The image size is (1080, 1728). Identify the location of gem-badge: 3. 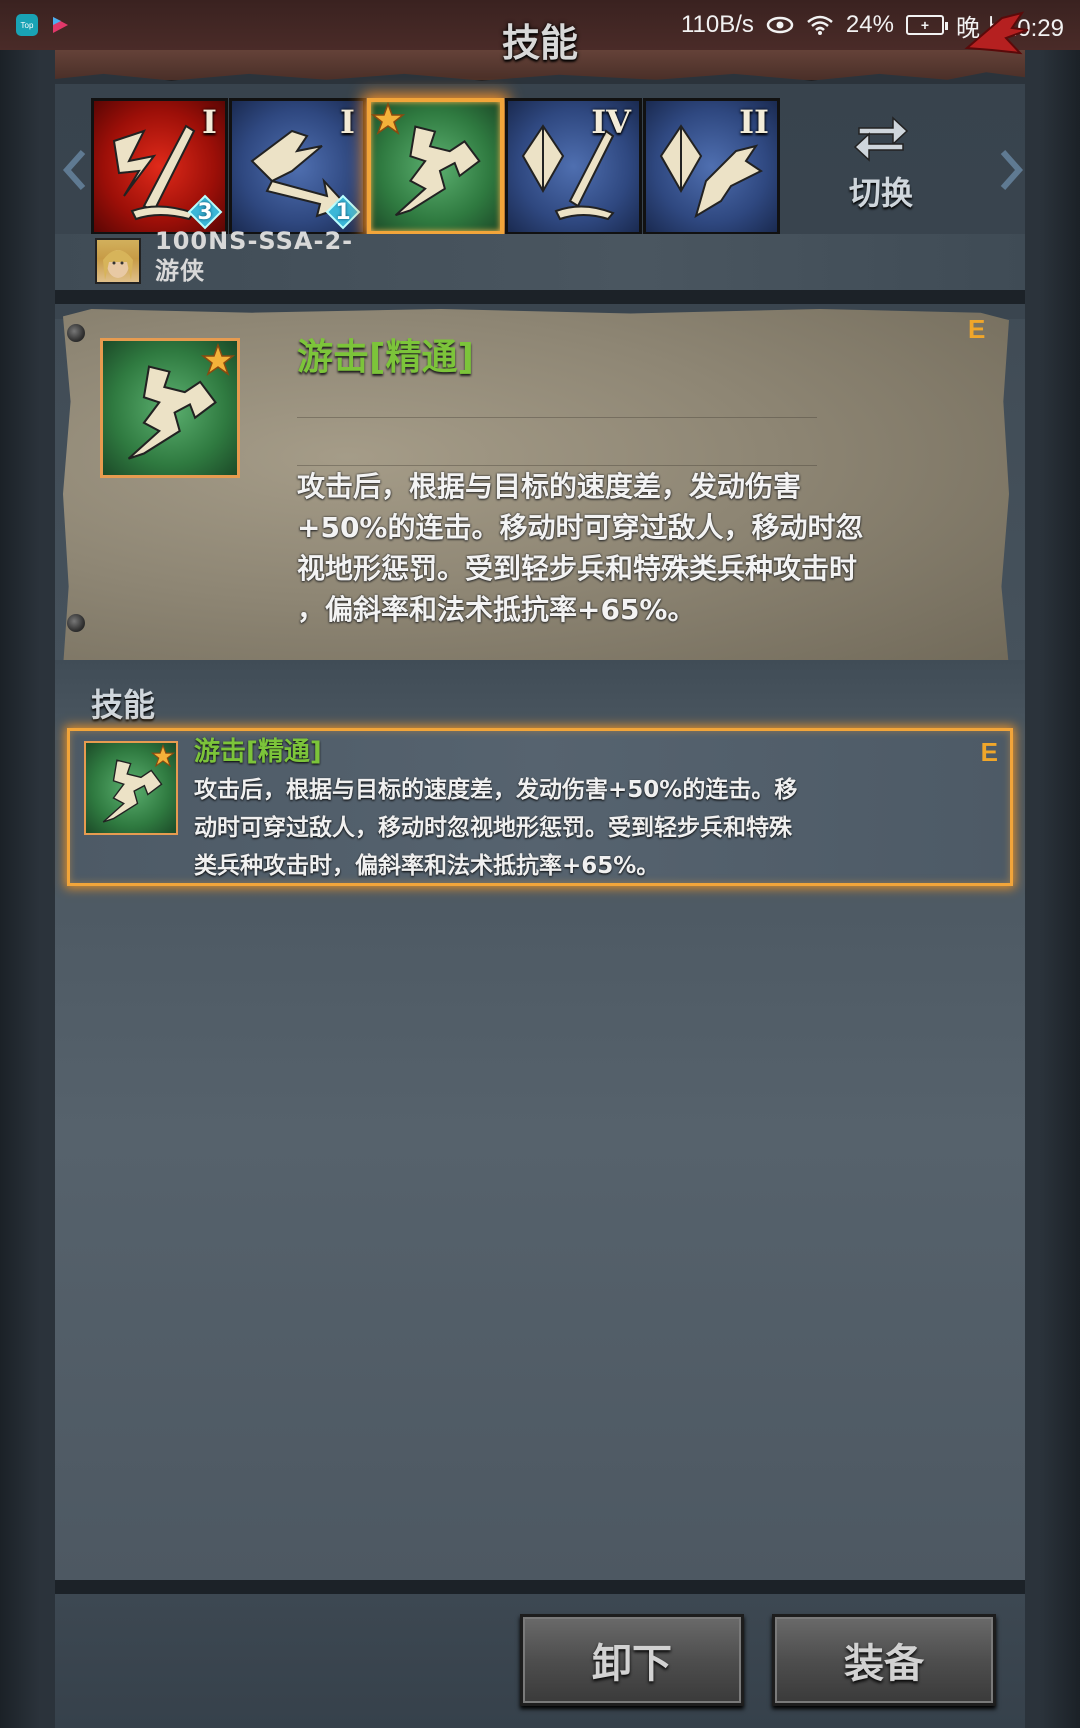
(205, 212).